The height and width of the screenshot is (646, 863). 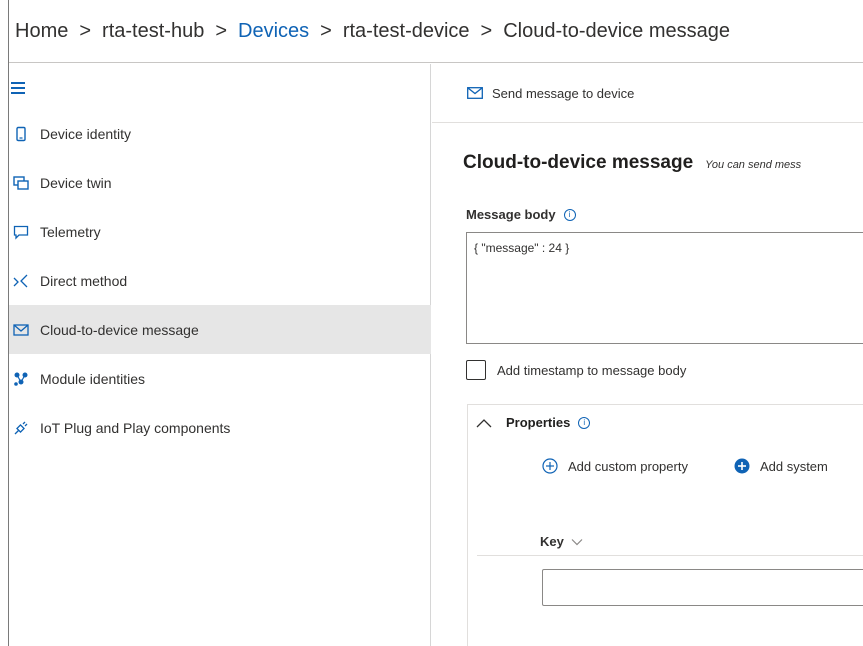 I want to click on key-column-label: Key, so click(x=552, y=541).